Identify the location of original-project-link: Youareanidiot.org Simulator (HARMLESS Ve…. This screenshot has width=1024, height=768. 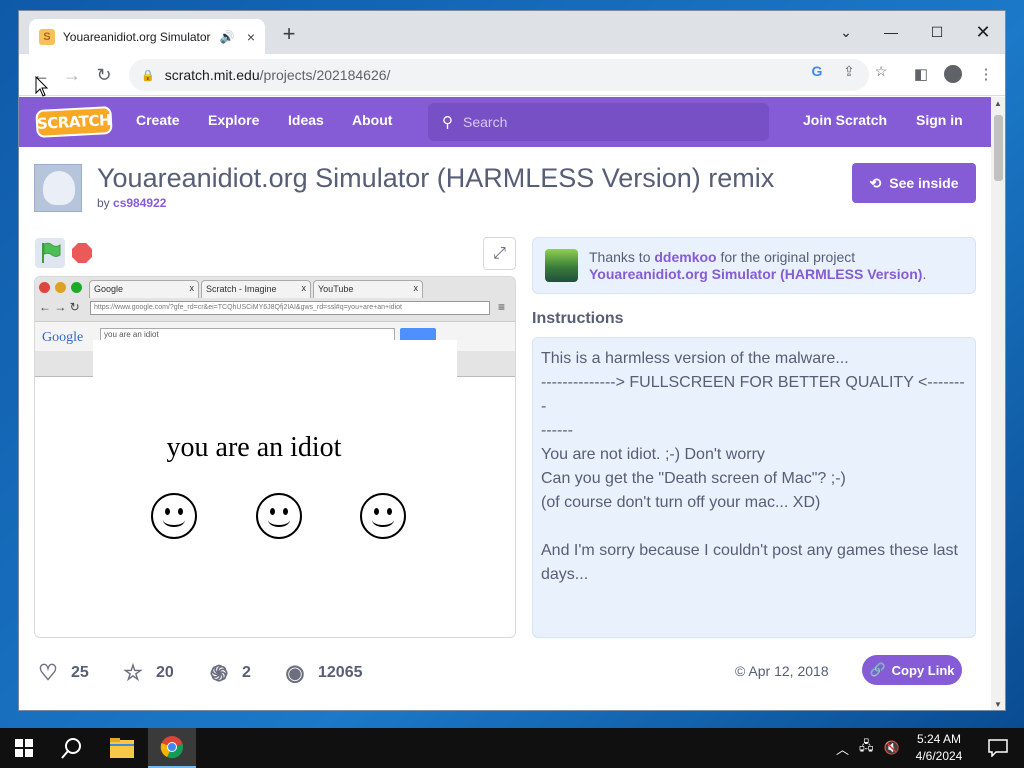
(755, 274).